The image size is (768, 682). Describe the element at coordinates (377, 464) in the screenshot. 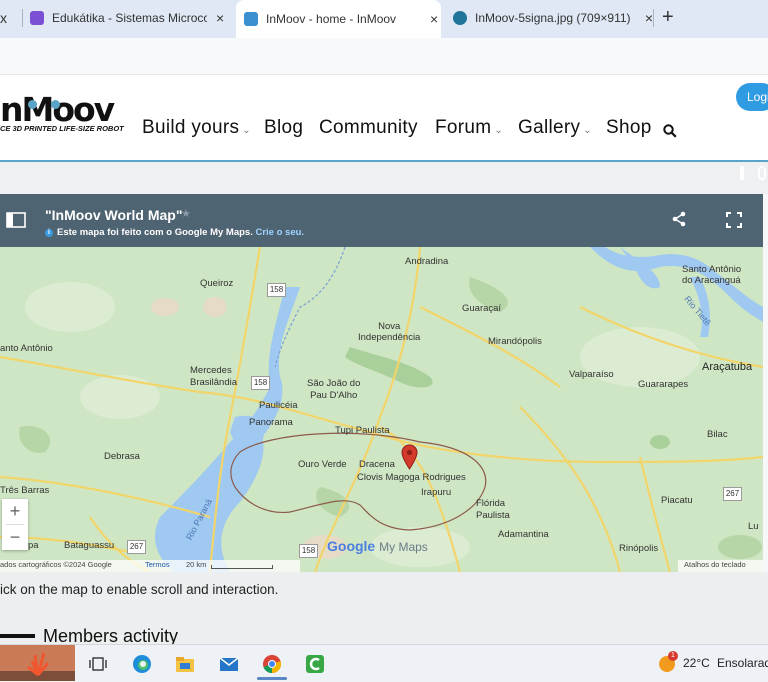

I see `place-label: Dracena` at that location.